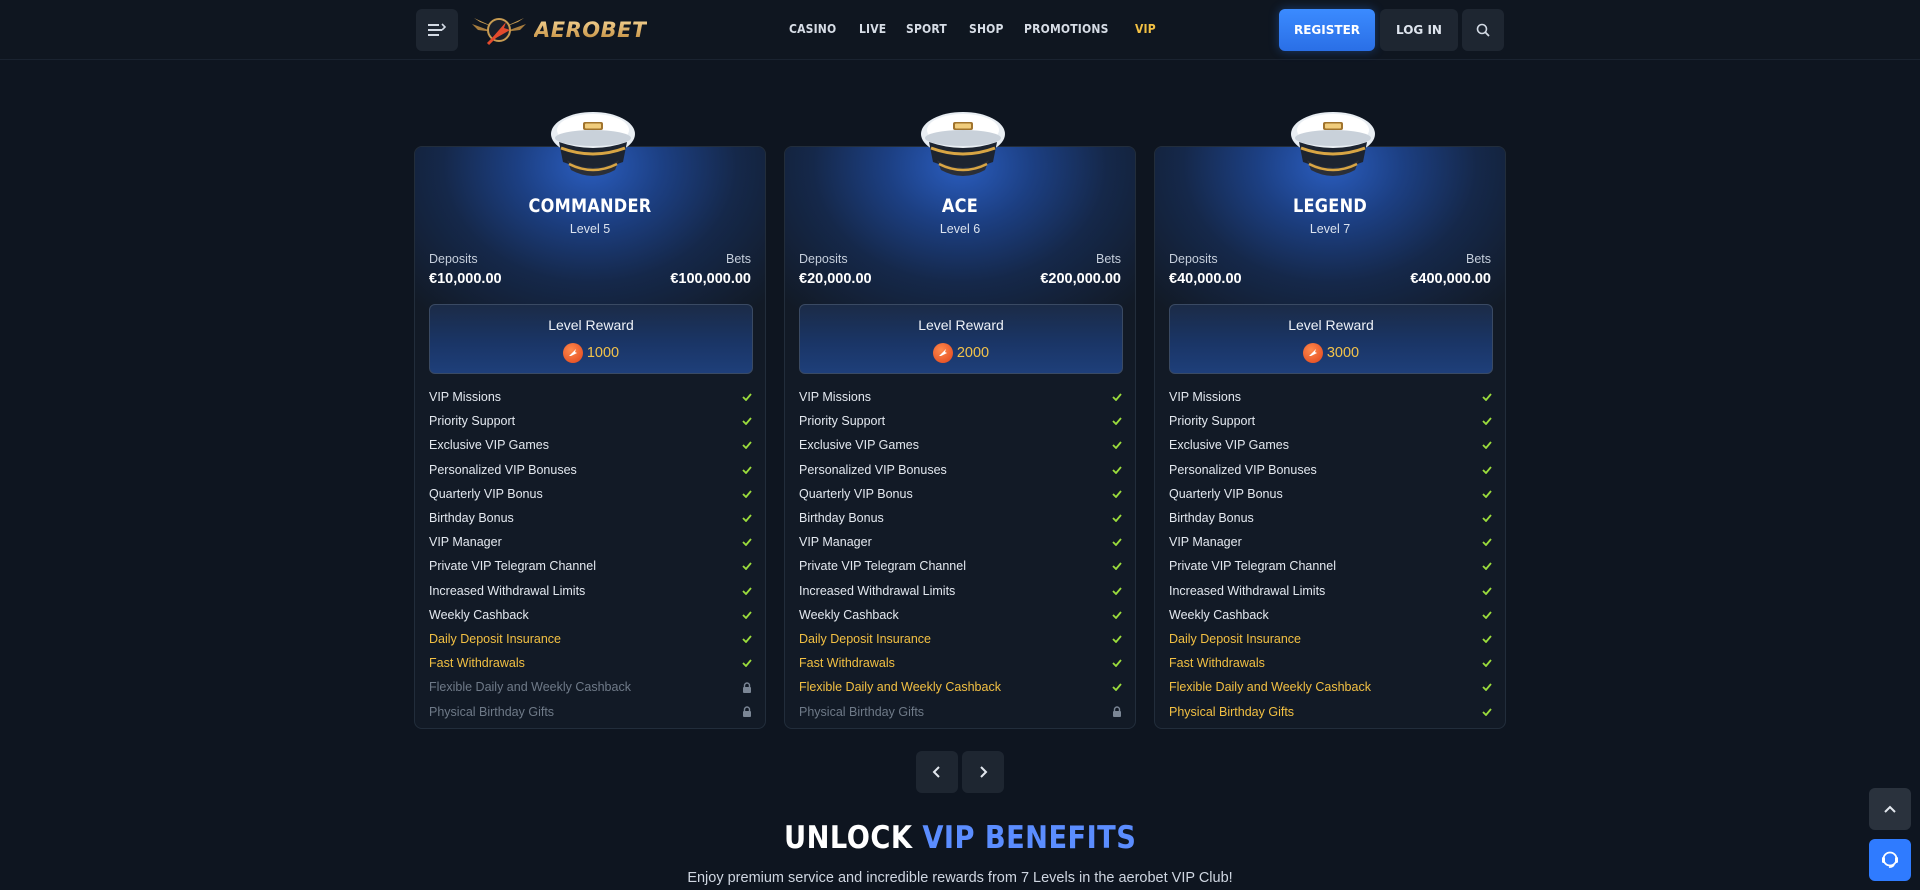 The image size is (1920, 890). Describe the element at coordinates (983, 772) in the screenshot. I see `carousel-next-button` at that location.